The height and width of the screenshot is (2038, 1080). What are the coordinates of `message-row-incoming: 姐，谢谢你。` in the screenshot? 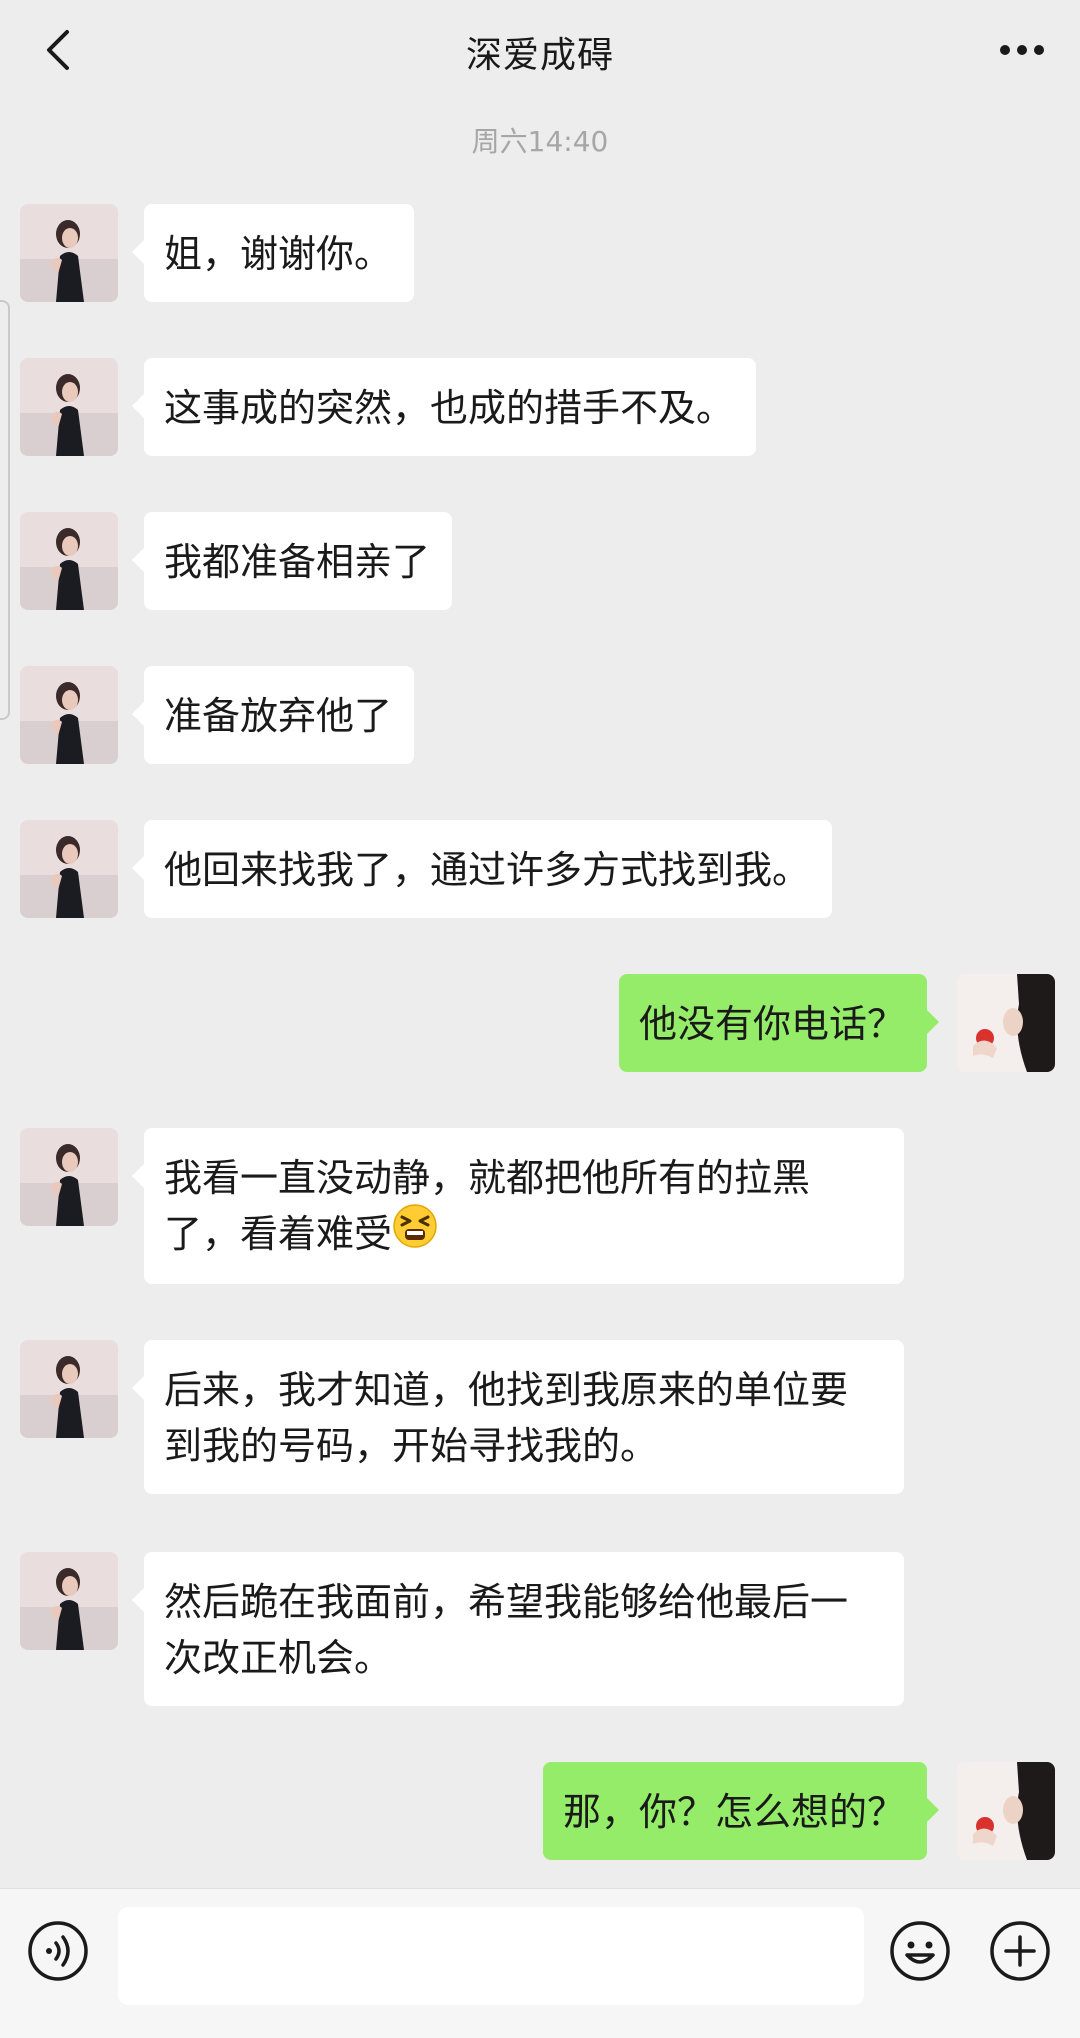 It's located at (217, 253).